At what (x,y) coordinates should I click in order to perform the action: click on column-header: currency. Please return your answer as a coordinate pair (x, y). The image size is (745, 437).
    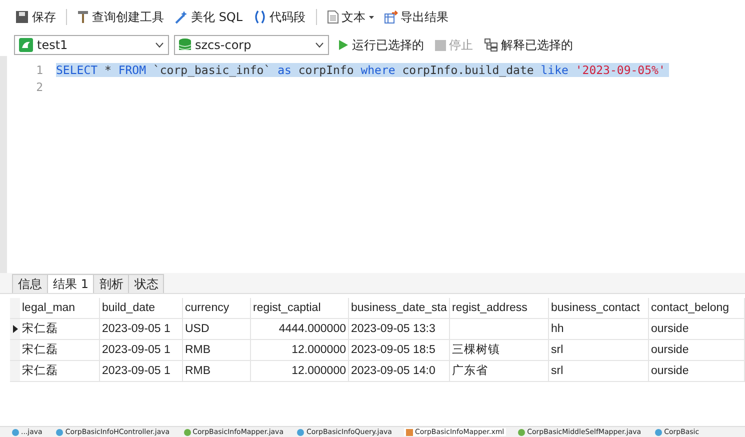
    Looking at the image, I should click on (217, 308).